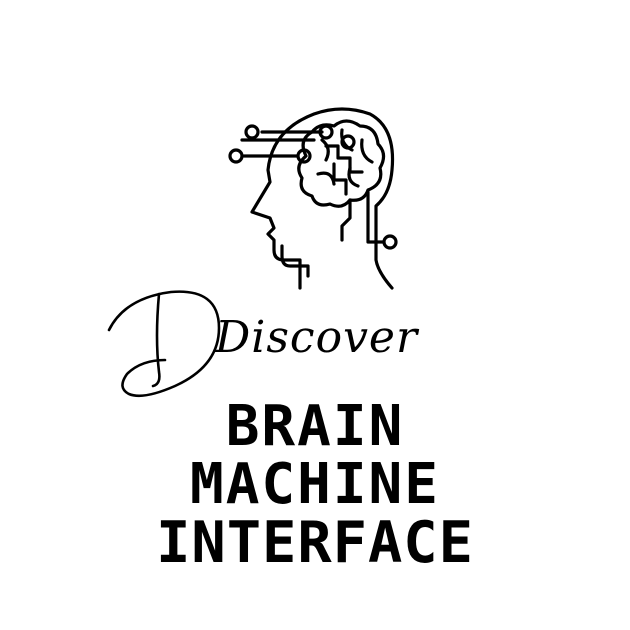  Describe the element at coordinates (313, 198) in the screenshot. I see `head-circuit-brain-icon` at that location.